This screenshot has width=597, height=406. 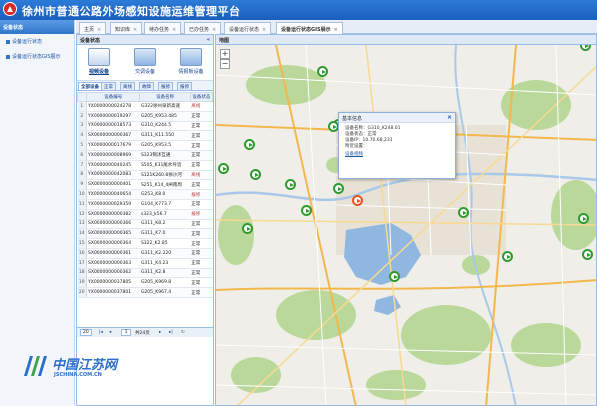 What do you see at coordinates (171, 332) in the screenshot?
I see `last-page-icon: ▸|` at bounding box center [171, 332].